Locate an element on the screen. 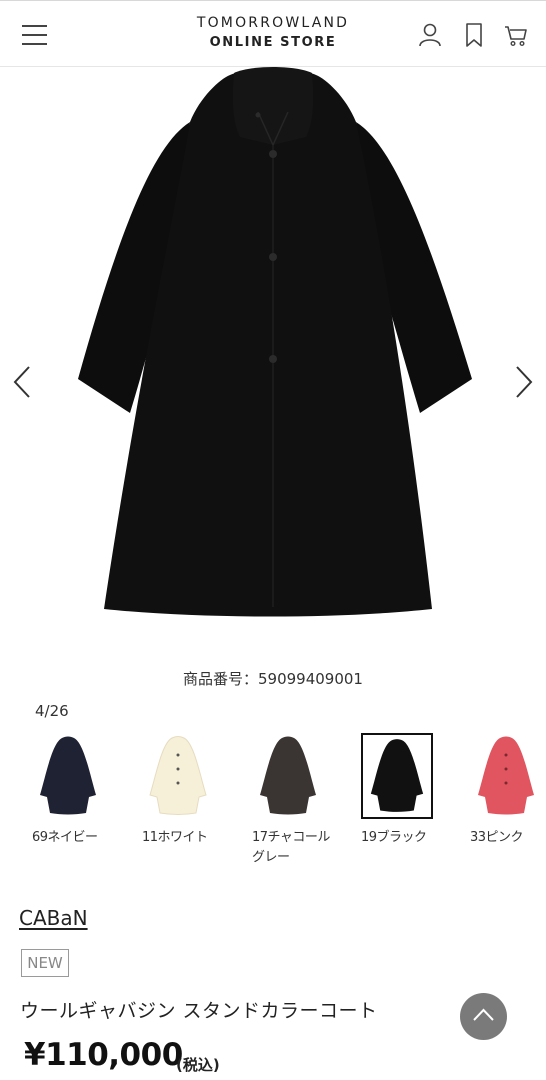 Image resolution: width=546 pixels, height=1080 pixels. color-swatches: 69ネイビー 11ホワイト 17チャコール グレー 19ブラック 33ピンク is located at coordinates (273, 803).